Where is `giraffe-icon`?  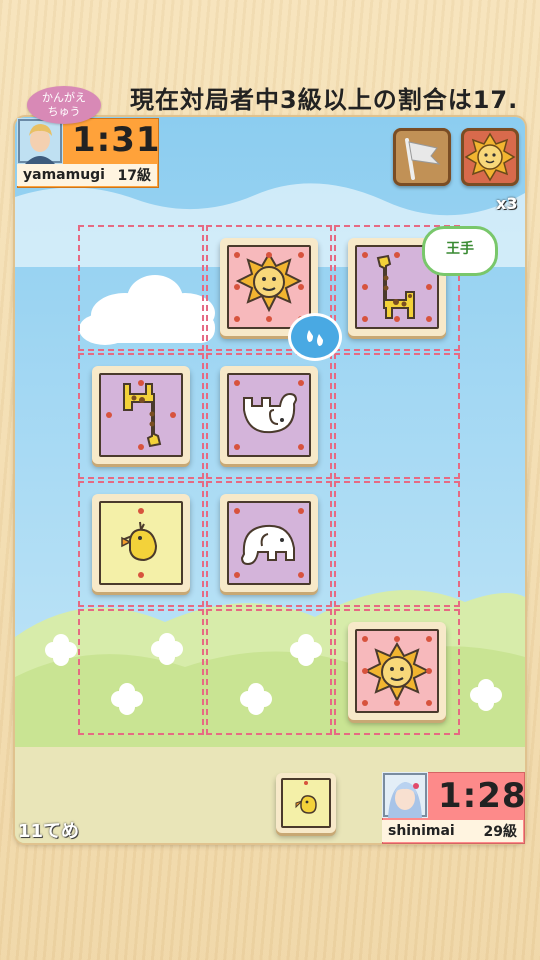
giraffe-icon is located at coordinates (141, 415).